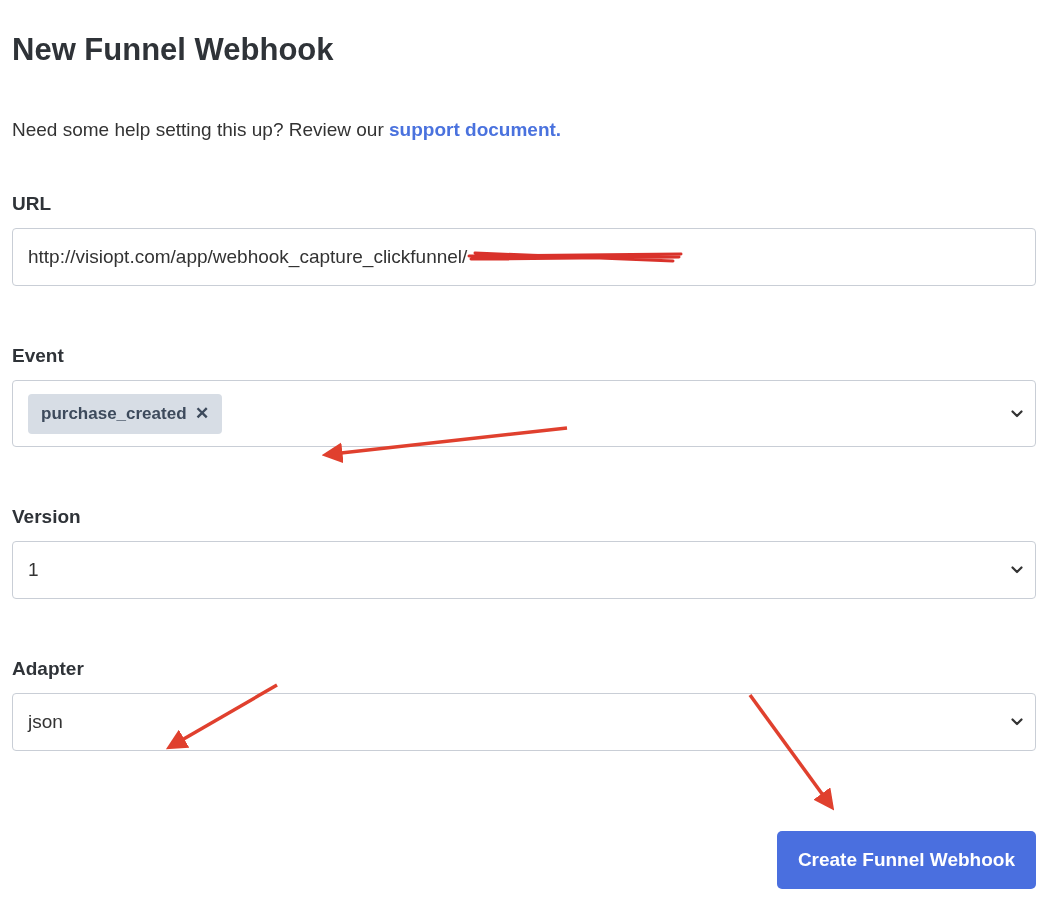 Image resolution: width=1053 pixels, height=923 pixels. Describe the element at coordinates (524, 413) in the screenshot. I see `event-select: purchase_created ✕` at that location.